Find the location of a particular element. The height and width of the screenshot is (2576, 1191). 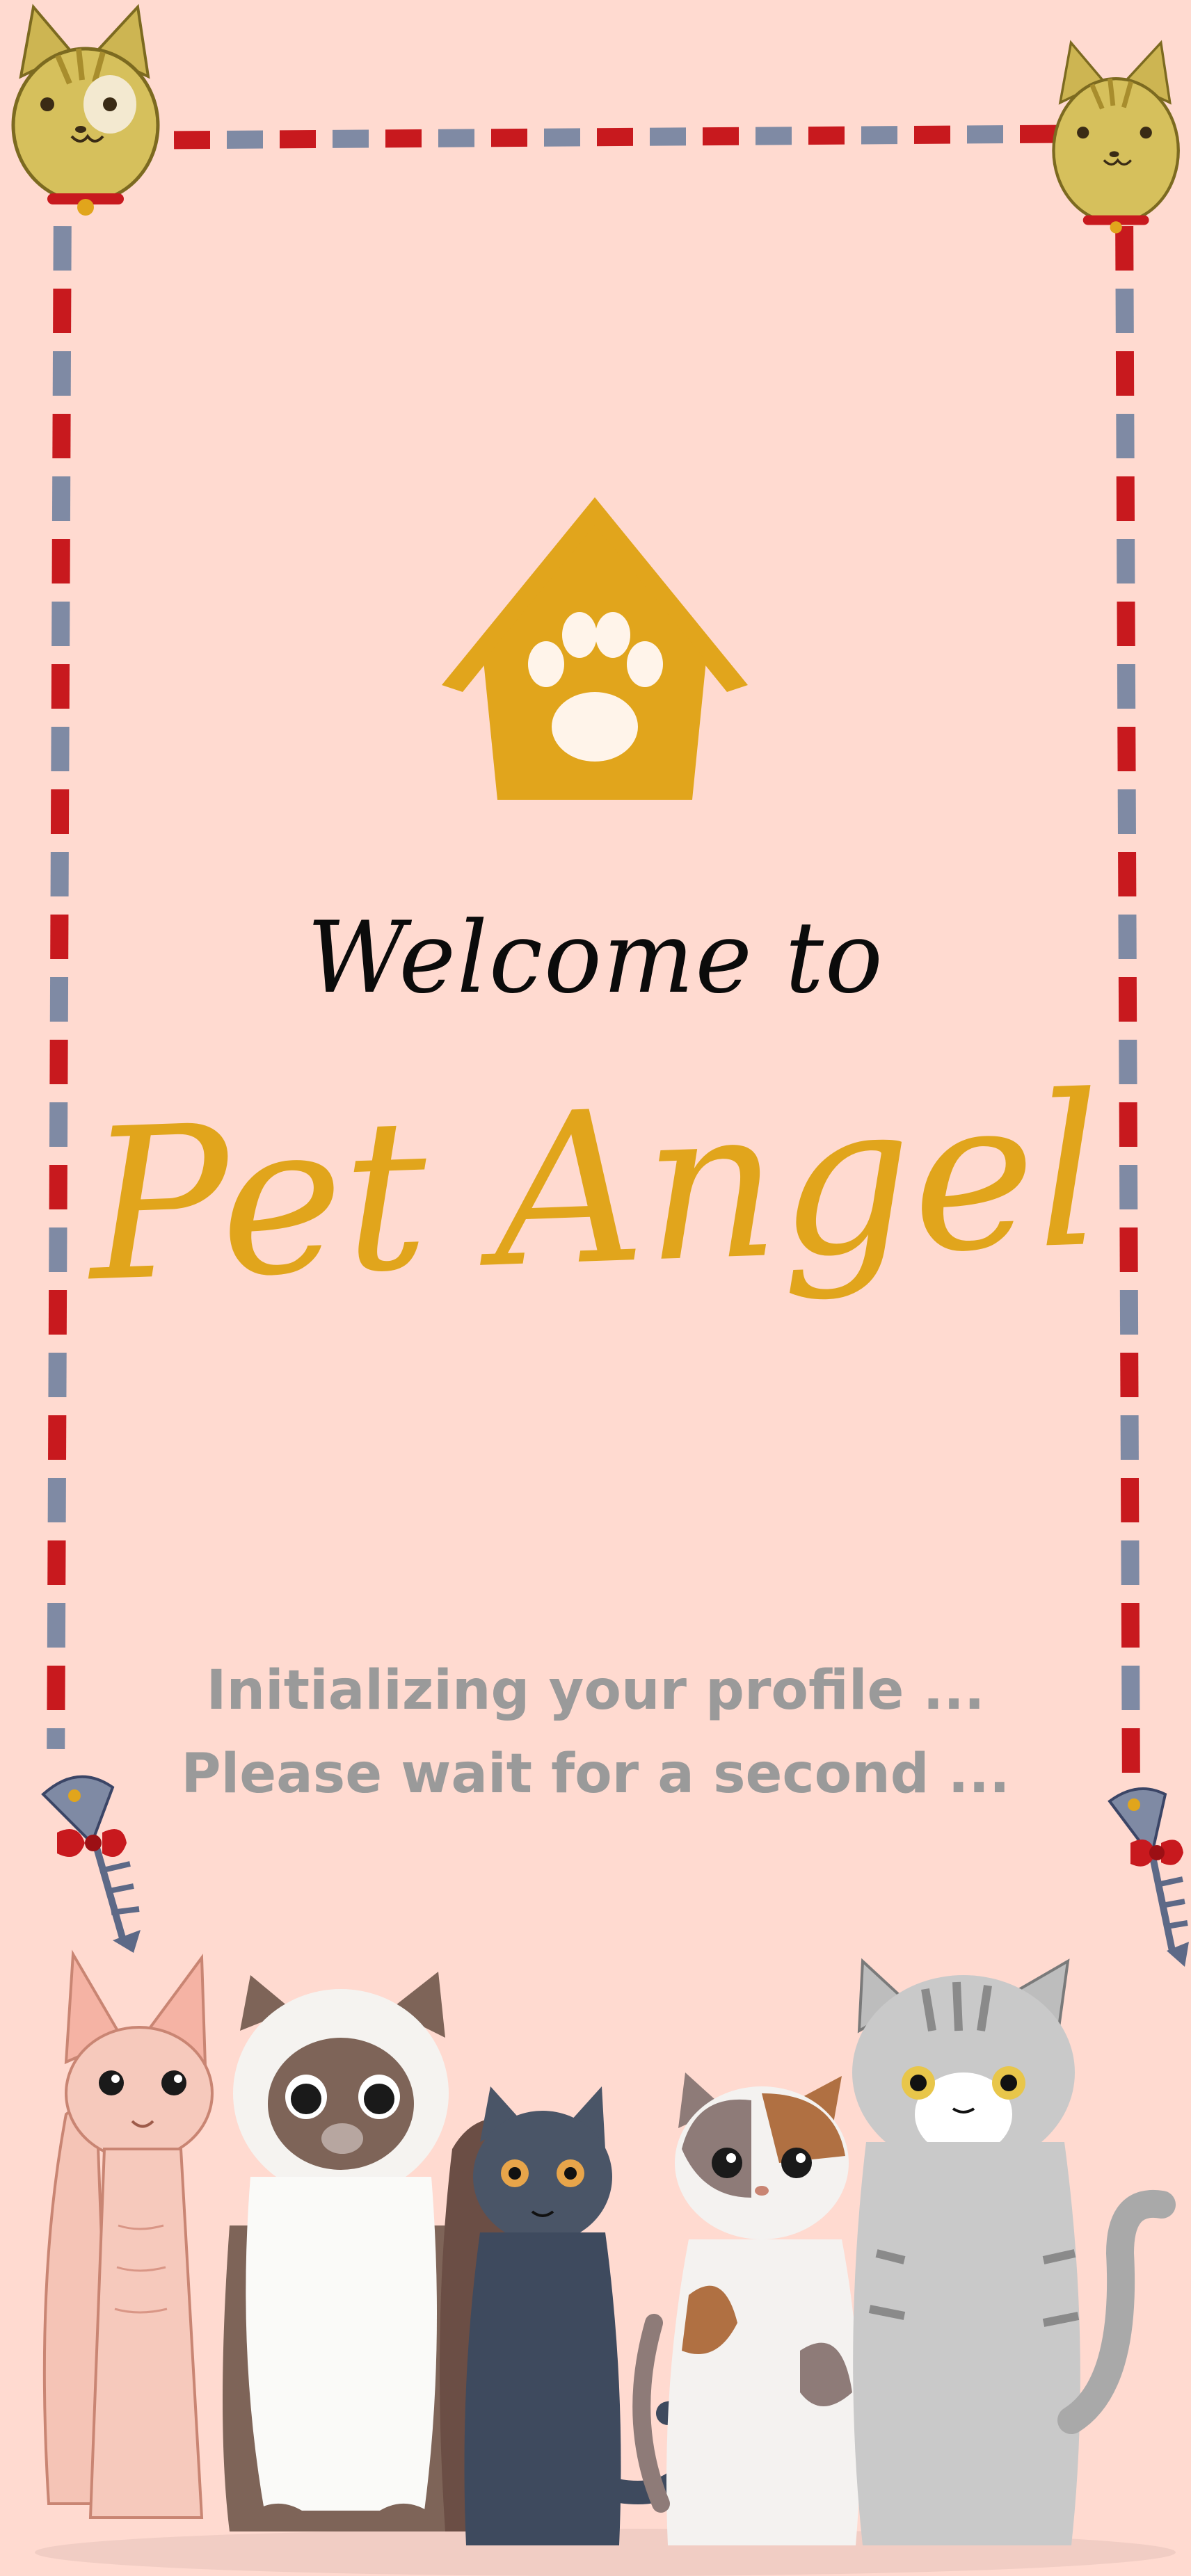

doghouse-paw-icon is located at coordinates (595, 648).